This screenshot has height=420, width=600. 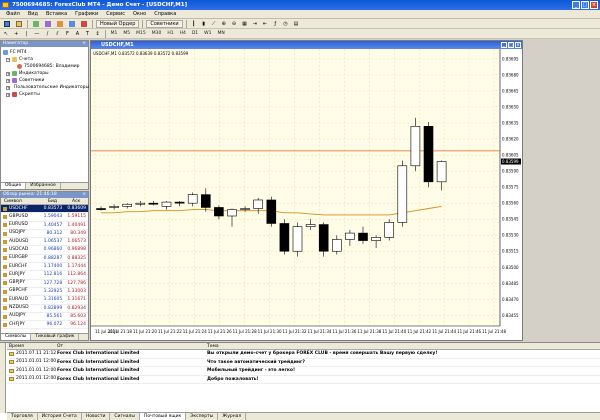 I want to click on text-icon: A, so click(x=77, y=34).